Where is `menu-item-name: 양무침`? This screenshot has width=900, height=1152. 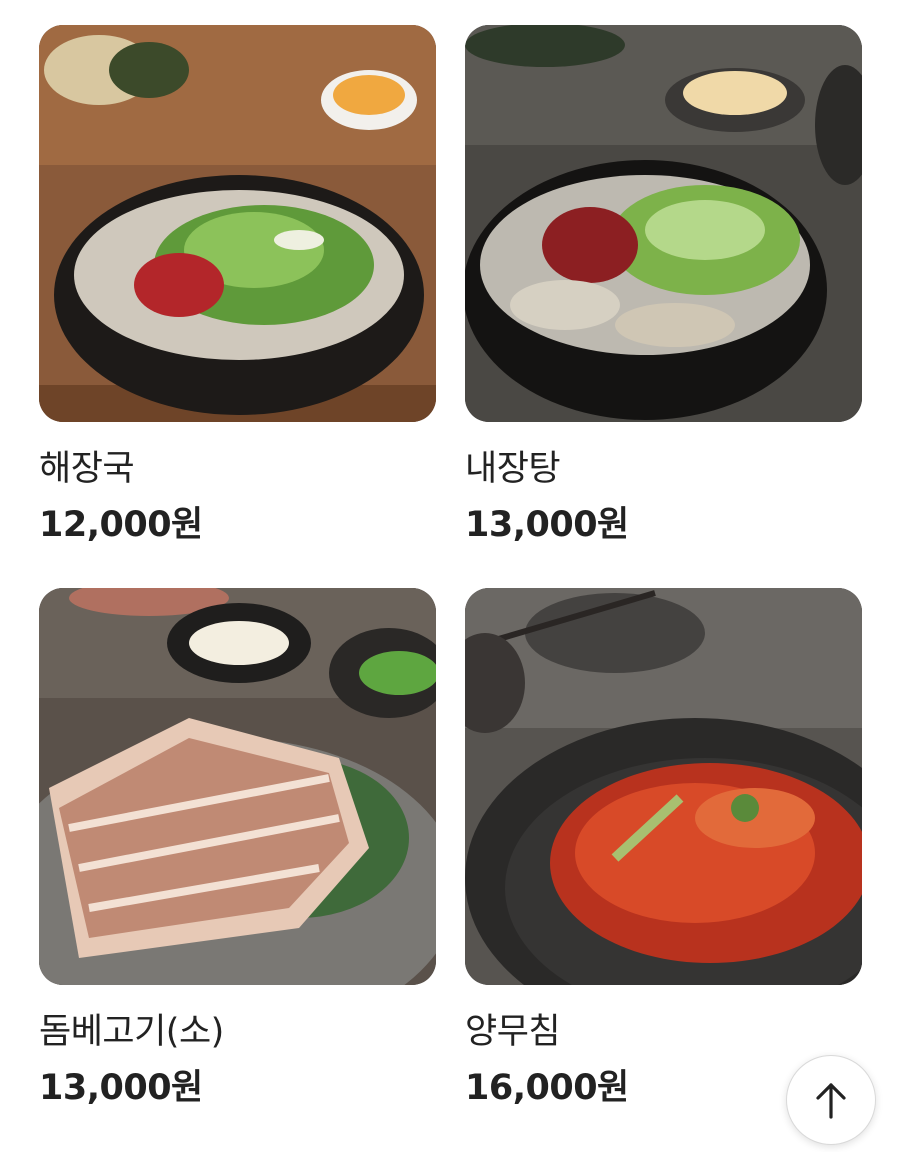
menu-item-name: 양무침 is located at coordinates (513, 1032).